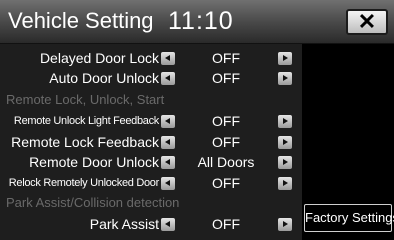  Describe the element at coordinates (94, 162) in the screenshot. I see `setting-label: Remote Door Unlock` at that location.